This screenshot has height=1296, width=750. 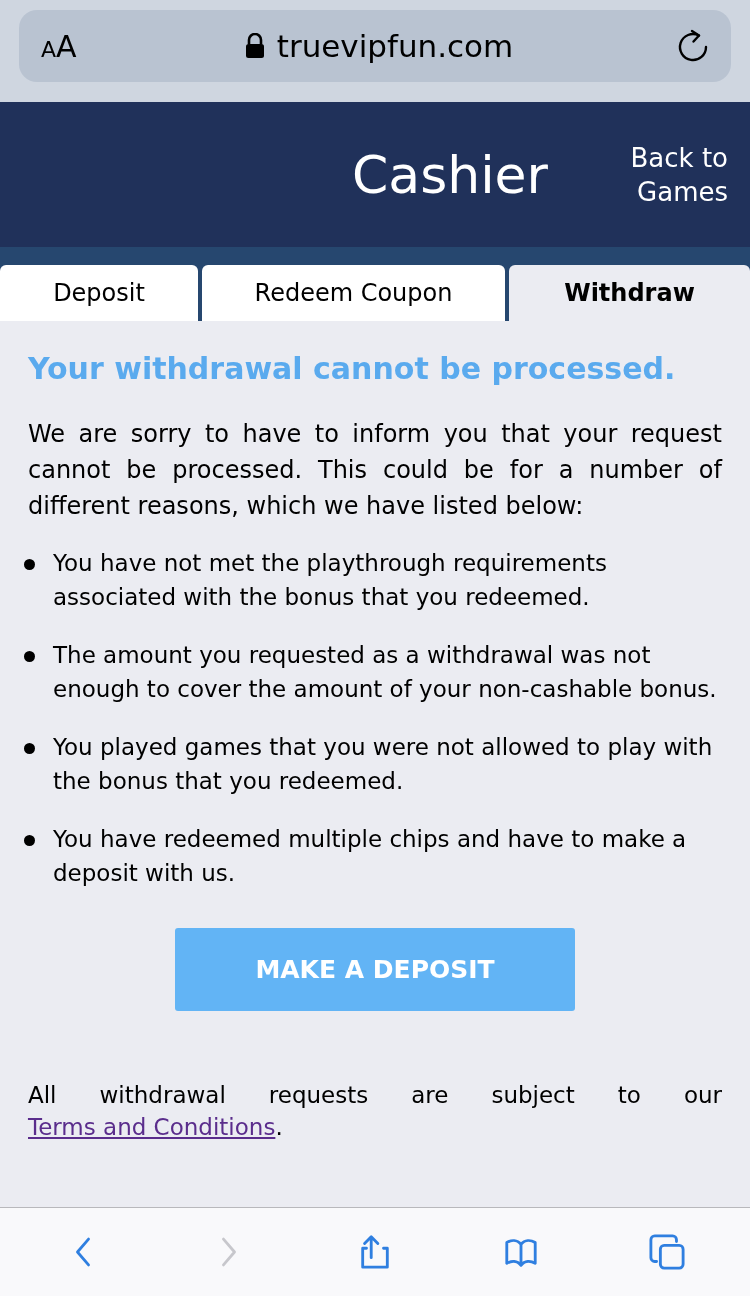 What do you see at coordinates (449, 174) in the screenshot?
I see `page-title: Cashier` at bounding box center [449, 174].